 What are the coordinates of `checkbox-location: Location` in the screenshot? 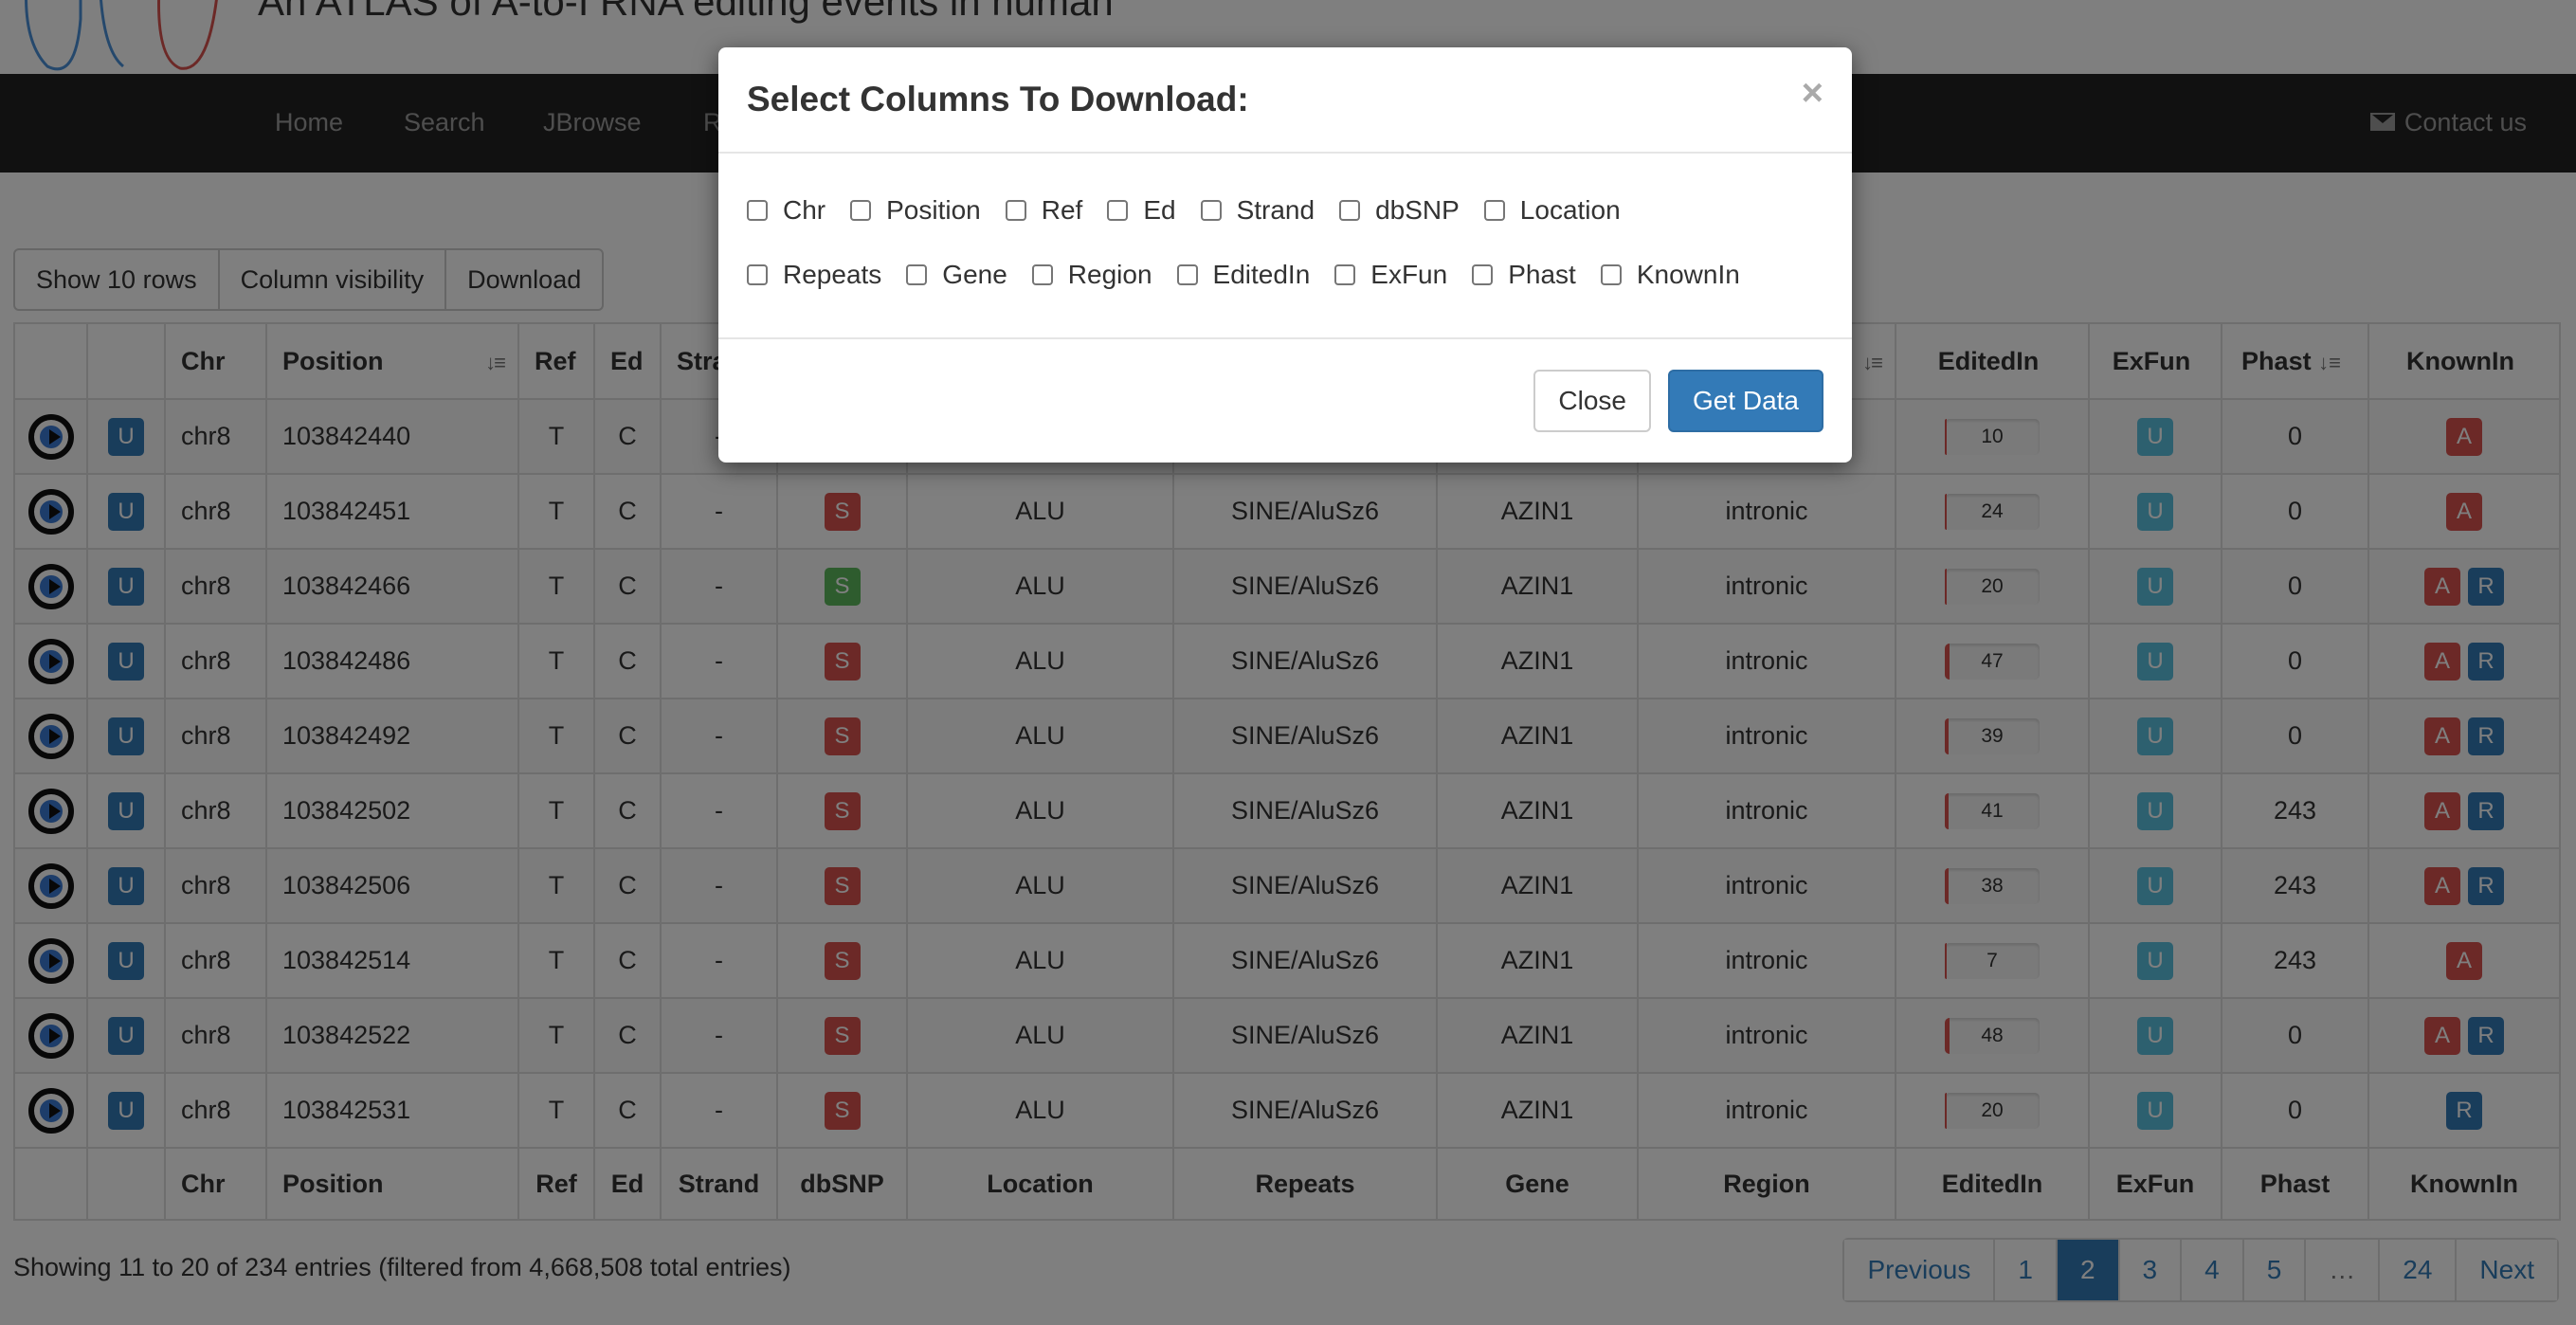 It's located at (1552, 210).